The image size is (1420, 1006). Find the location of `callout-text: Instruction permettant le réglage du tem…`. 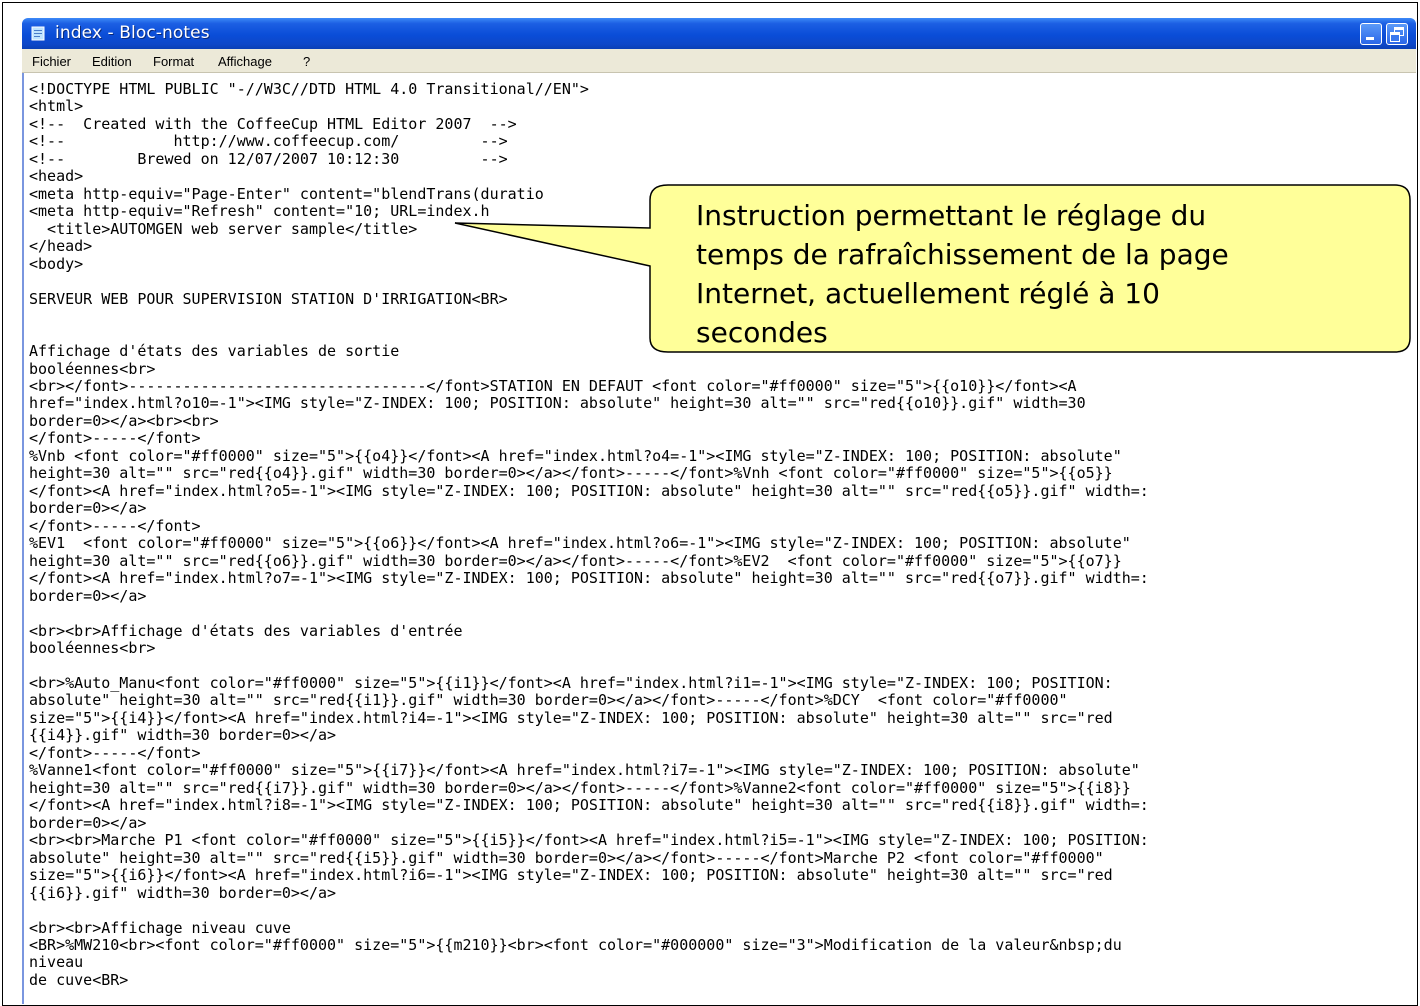

callout-text: Instruction permettant le réglage du tem… is located at coordinates (962, 274).